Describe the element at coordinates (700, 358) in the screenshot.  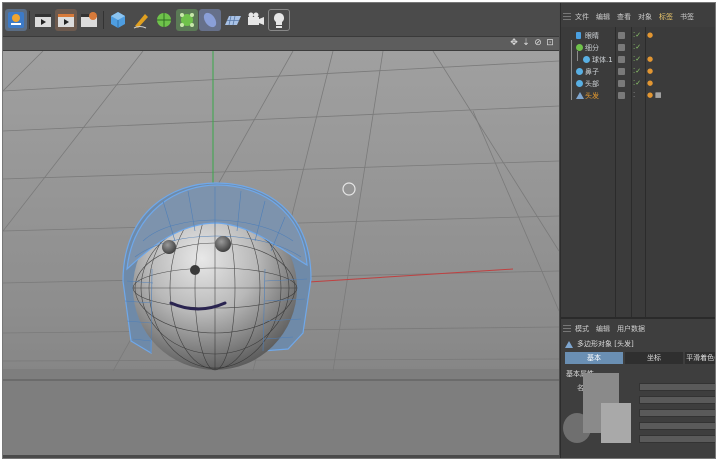
I see `subtab-phong: 平滑着色(` at that location.